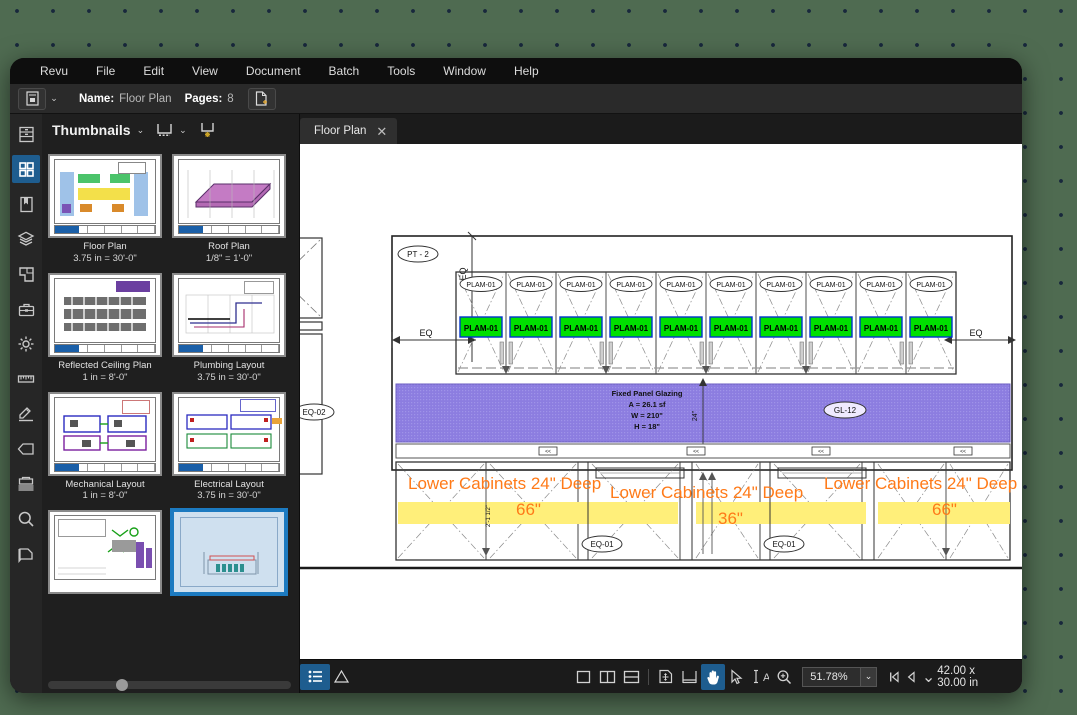 This screenshot has width=1077, height=715. Describe the element at coordinates (418, 254) in the screenshot. I see `tag-pt2: PT - 2` at that location.